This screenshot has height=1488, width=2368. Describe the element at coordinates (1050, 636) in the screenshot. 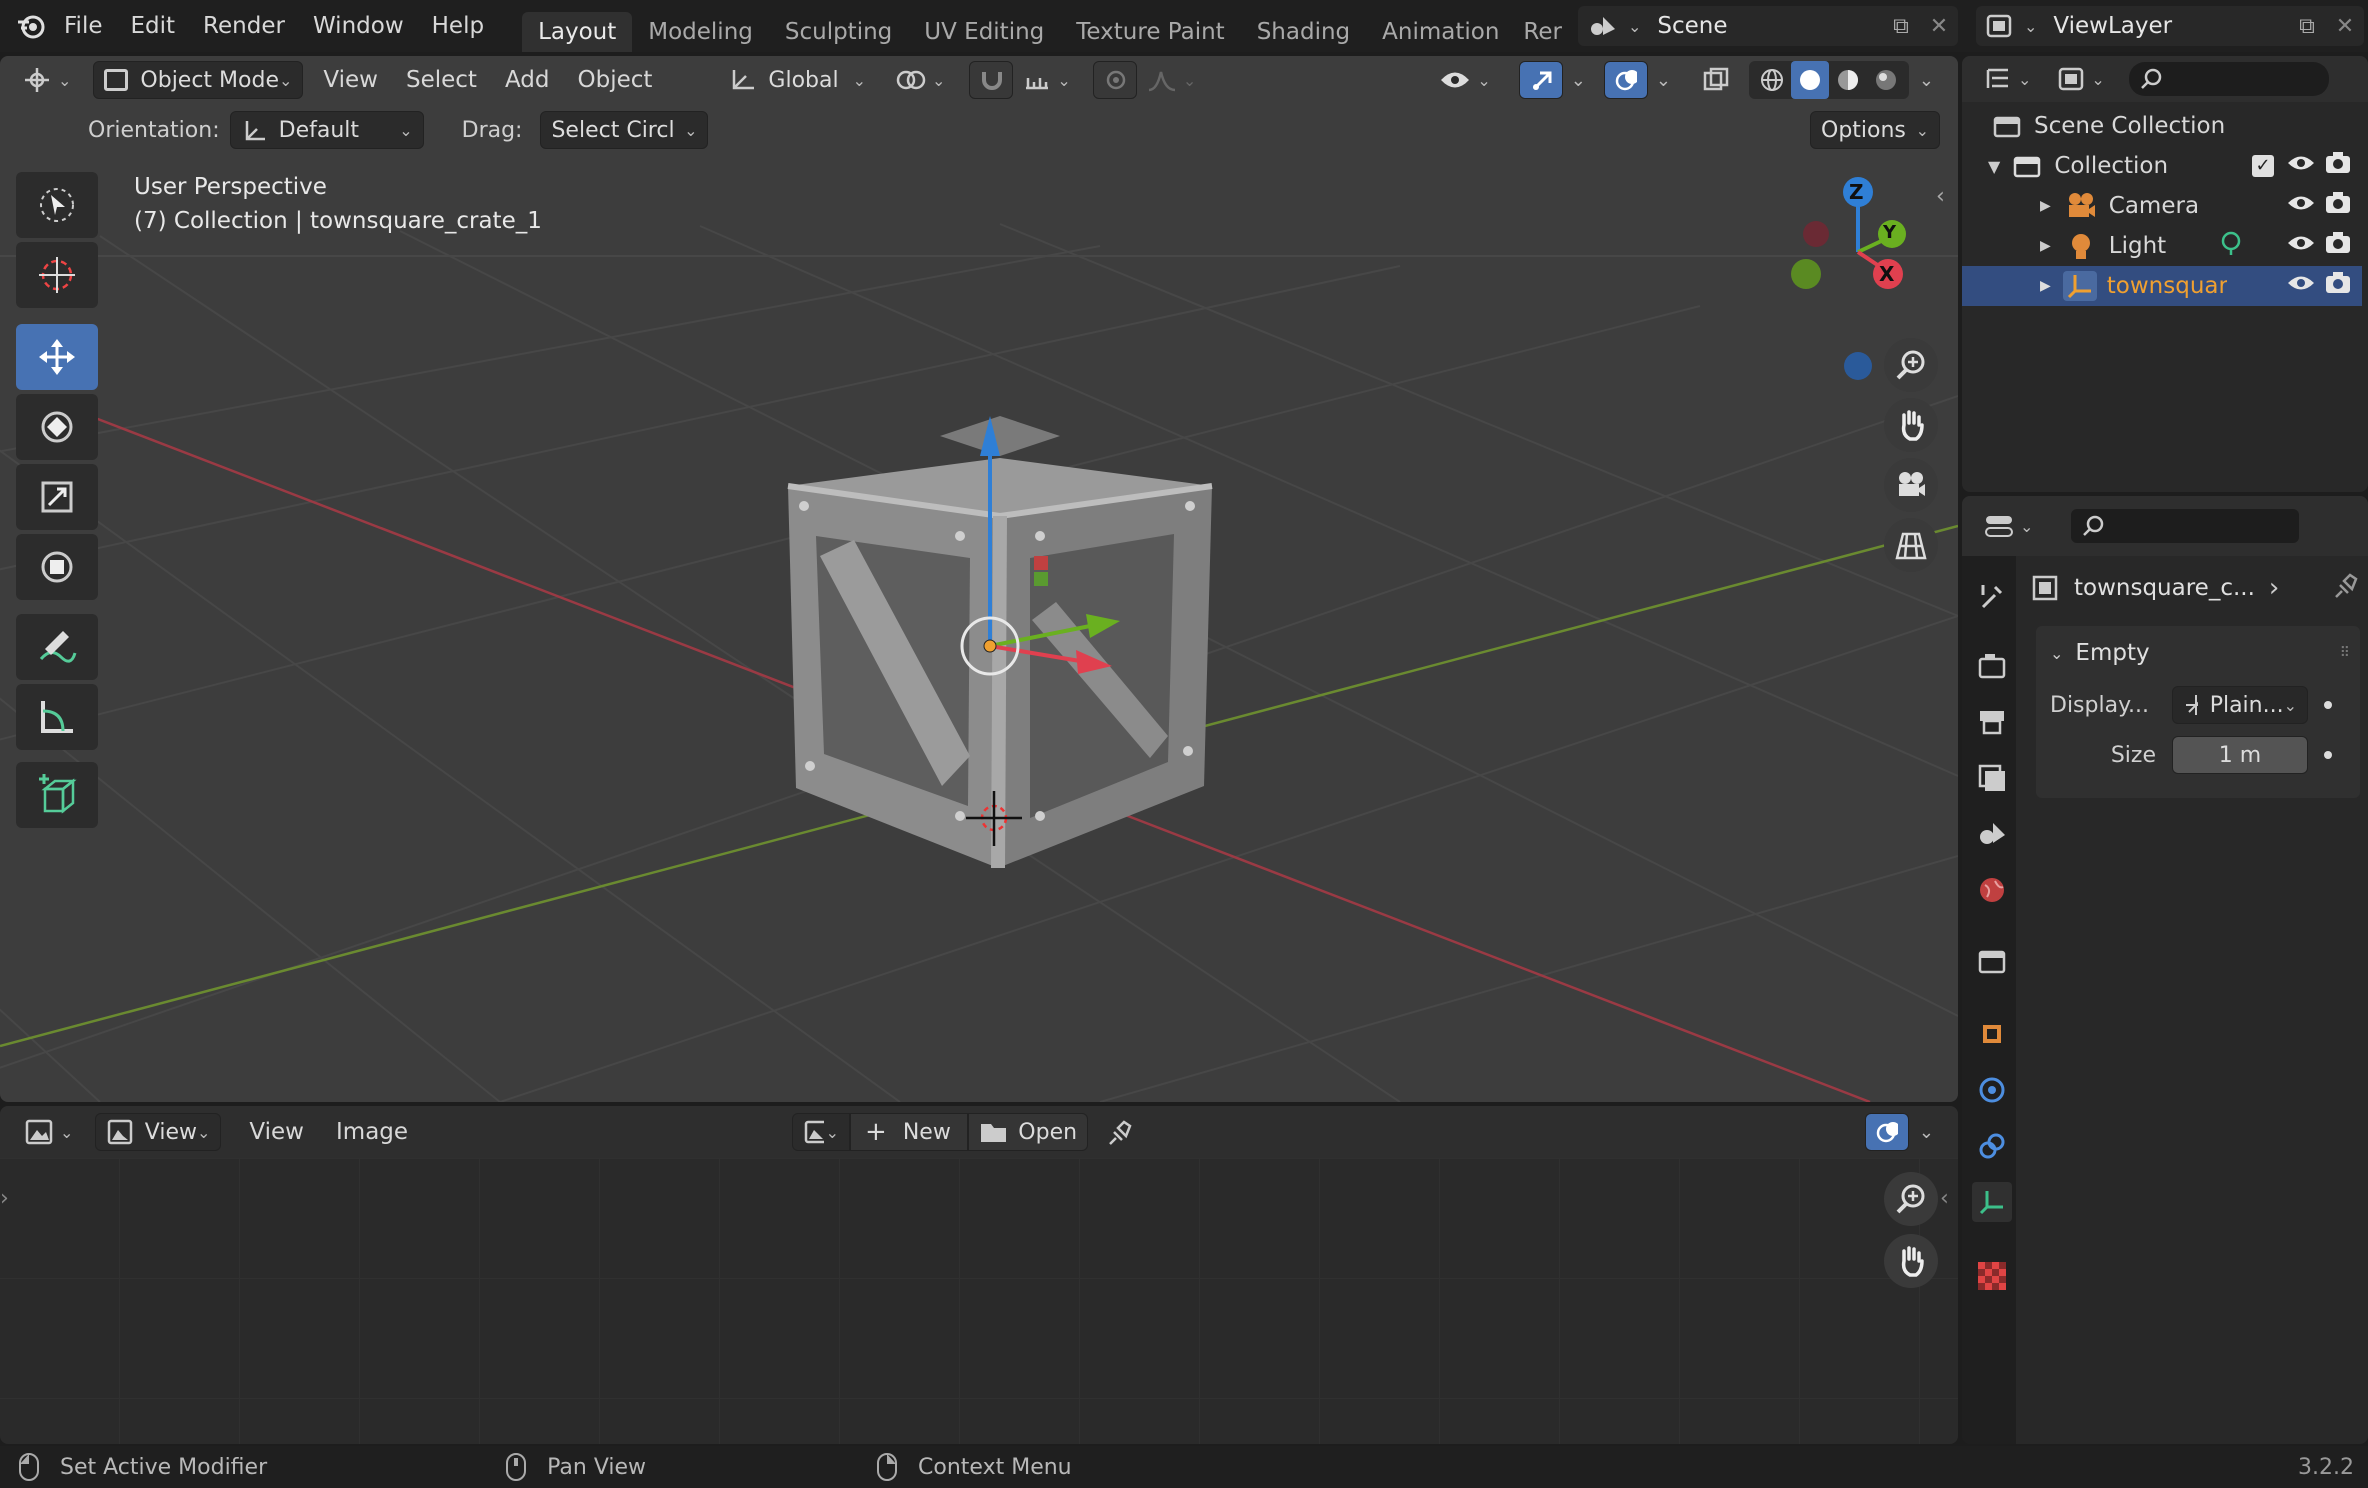

I see `transform-gizmo` at that location.